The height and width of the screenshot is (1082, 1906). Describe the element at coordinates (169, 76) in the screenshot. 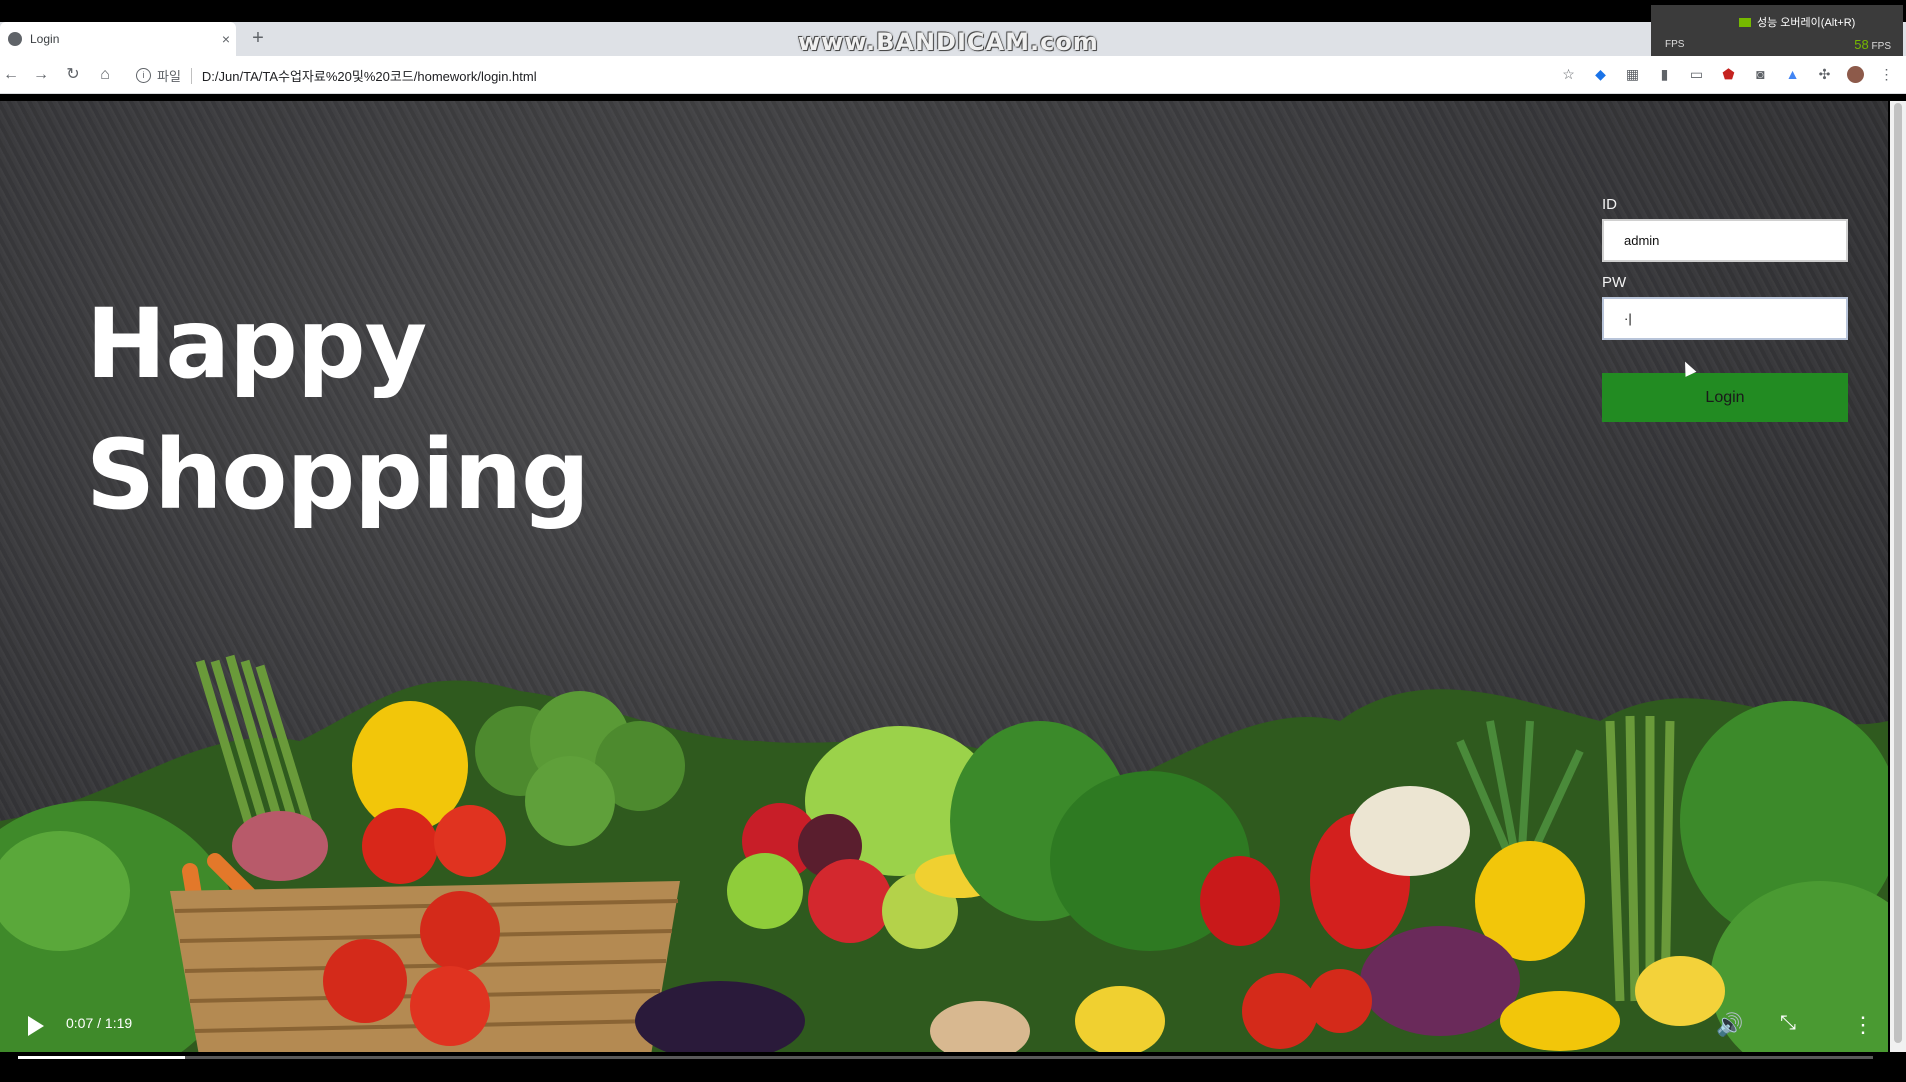

I see `url-scheme-label: 파일` at that location.